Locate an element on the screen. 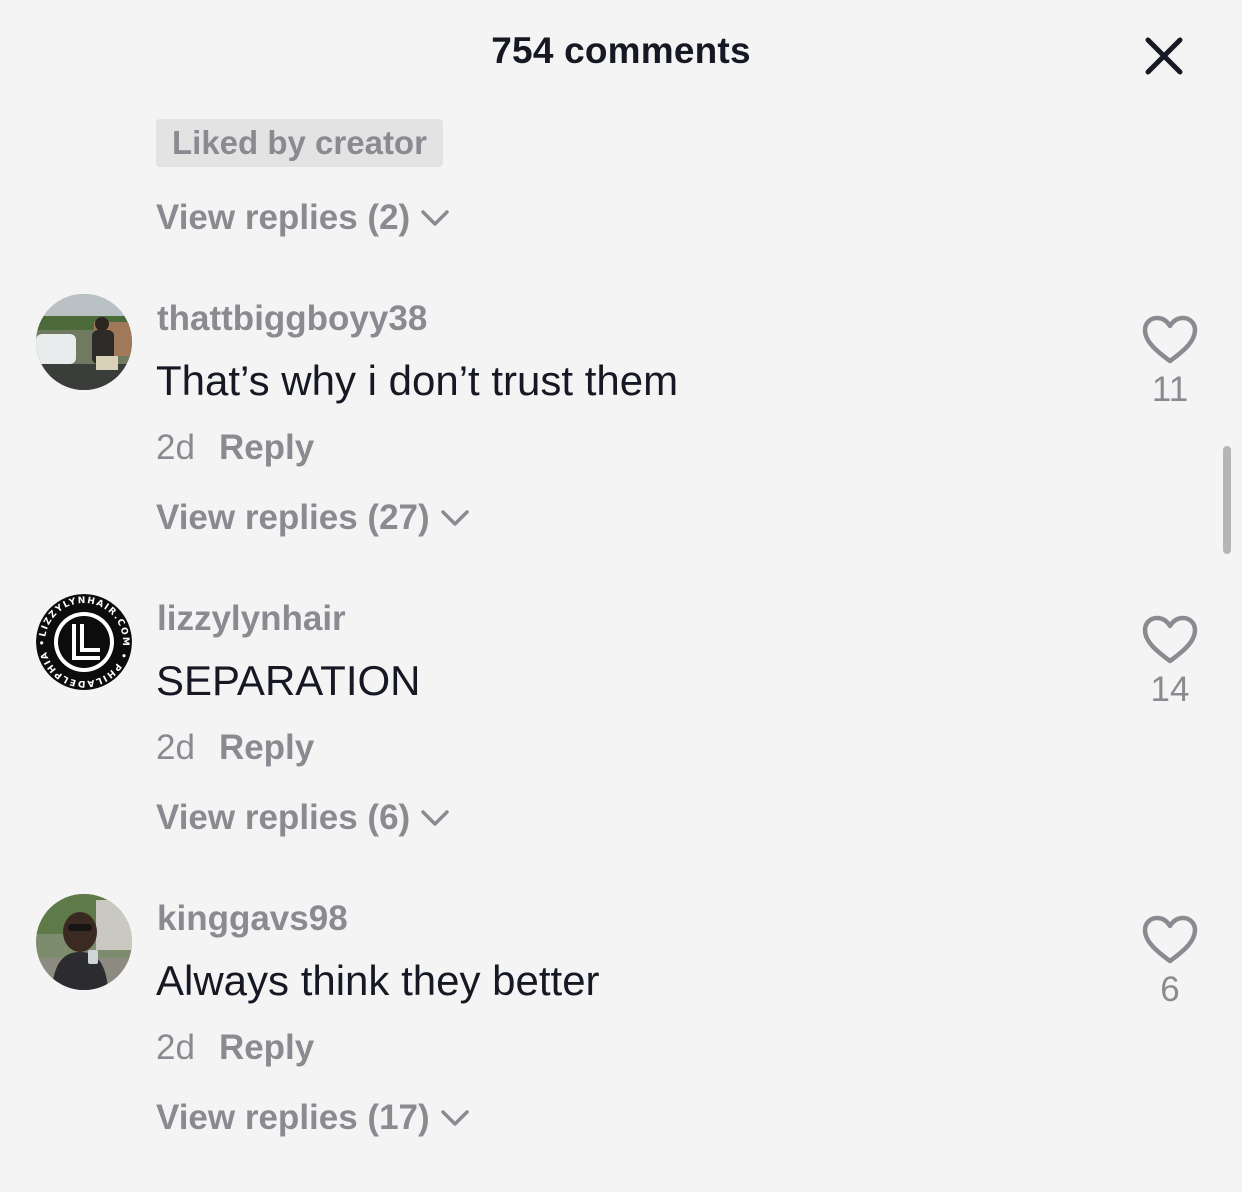  scrollbar is located at coordinates (1227, 500).